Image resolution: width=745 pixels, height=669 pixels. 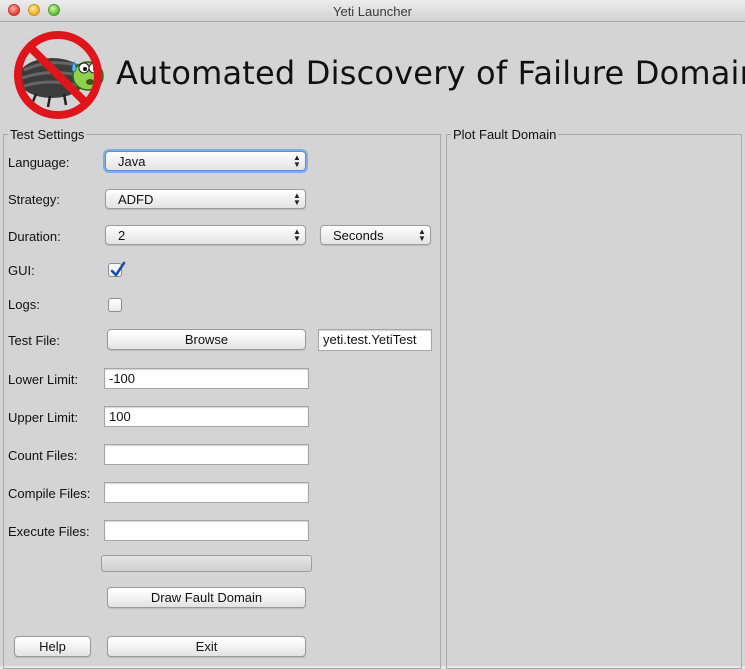 I want to click on draw-fault-domain-button: Draw Fault Domain, so click(x=206, y=597).